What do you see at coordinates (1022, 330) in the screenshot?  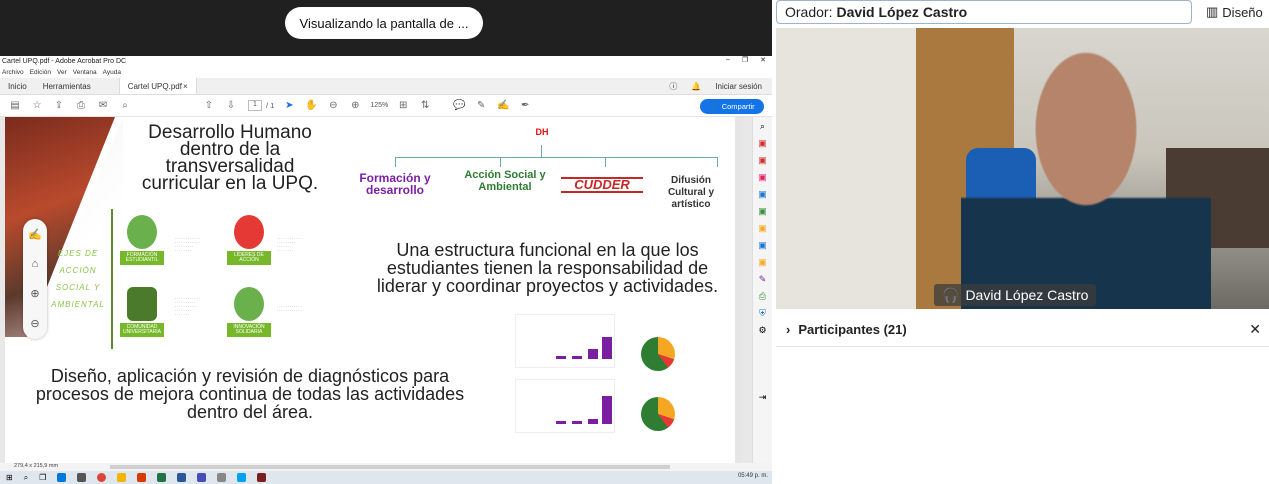 I see `participants-header: › Participantes (21) ✕` at bounding box center [1022, 330].